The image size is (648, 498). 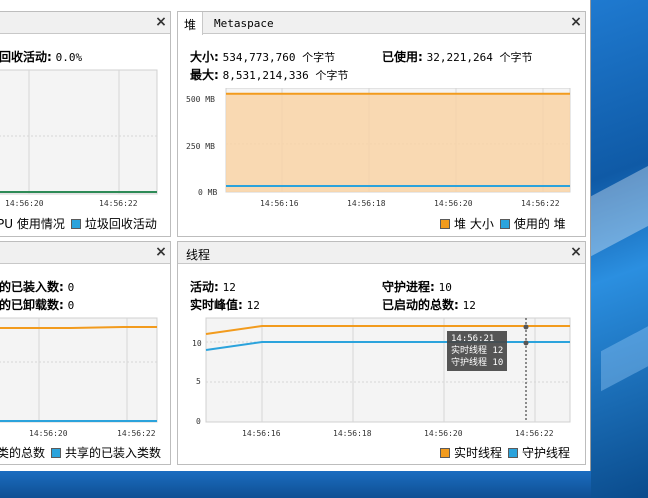 I want to click on classes-loaded-stat: 的已装入数: 0, so click(x=37, y=287).